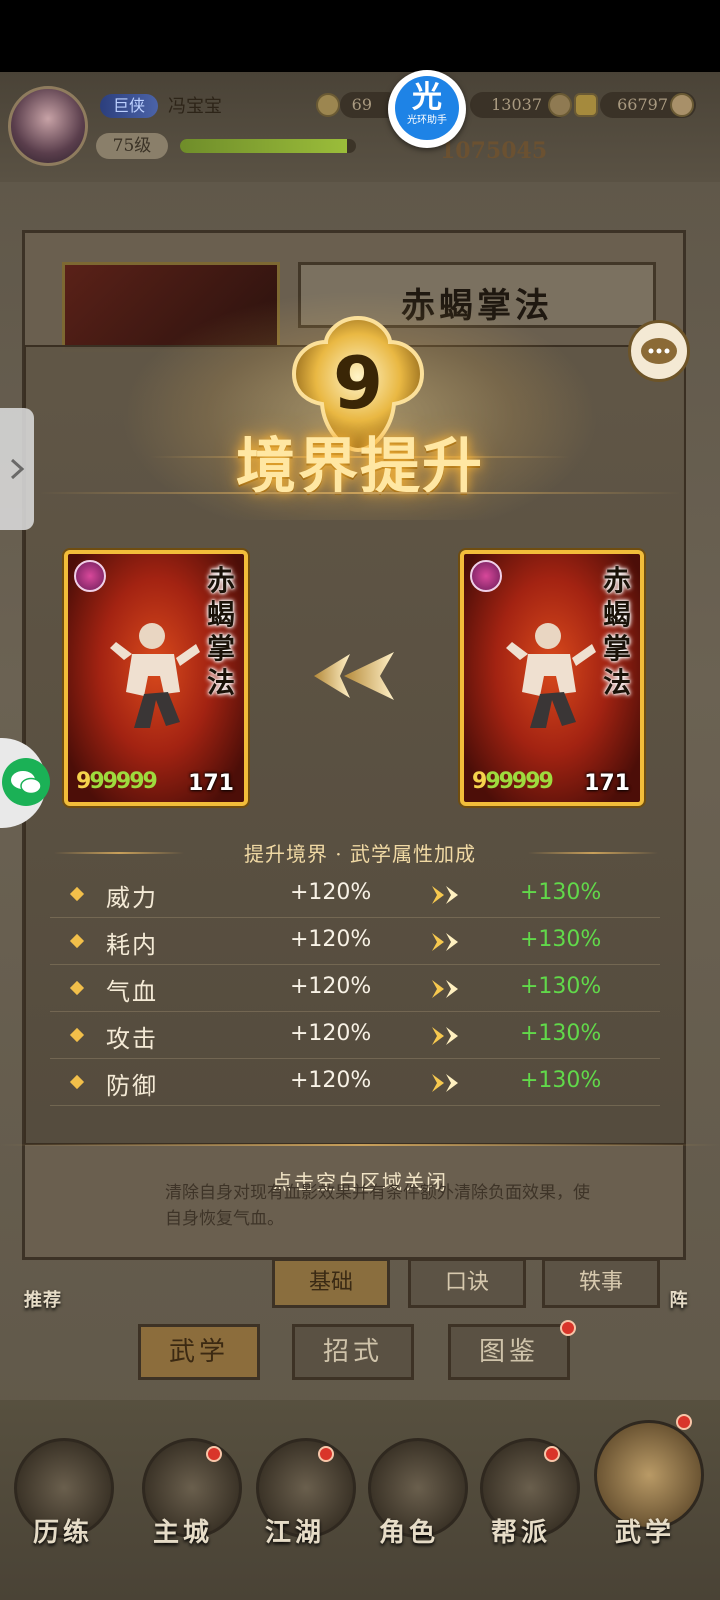 The width and height of the screenshot is (720, 1600). Describe the element at coordinates (427, 120) in the screenshot. I see `assistant-label: 光环助手` at that location.